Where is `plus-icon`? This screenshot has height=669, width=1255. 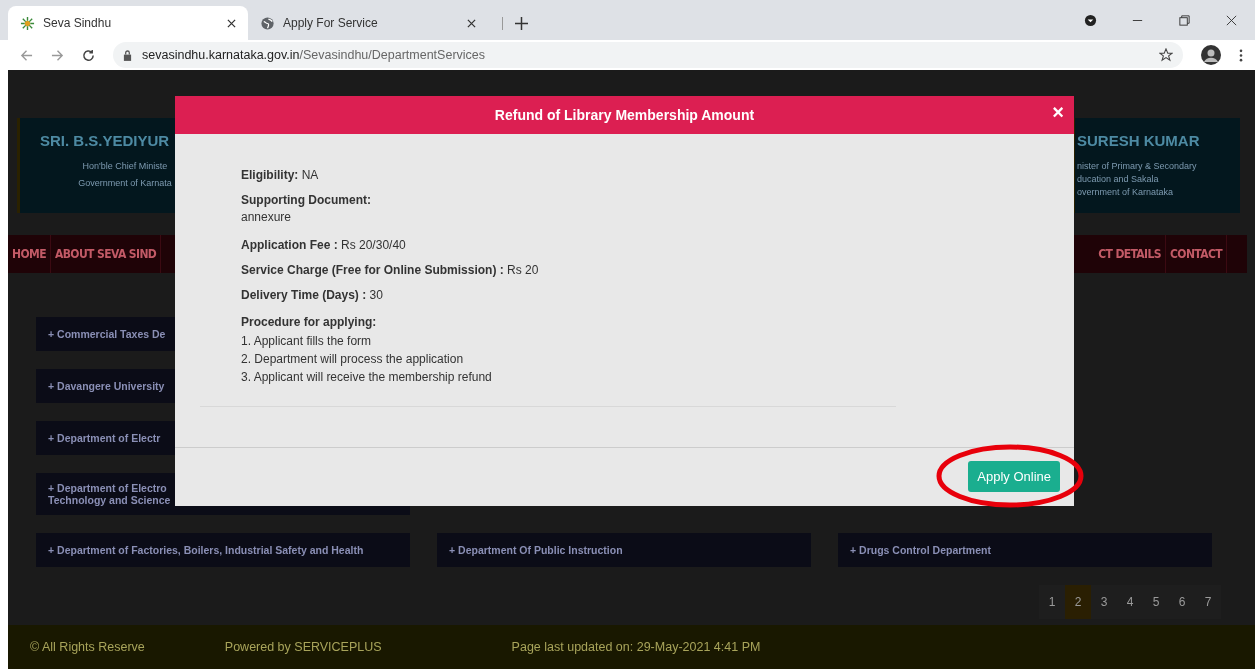 plus-icon is located at coordinates (515, 23).